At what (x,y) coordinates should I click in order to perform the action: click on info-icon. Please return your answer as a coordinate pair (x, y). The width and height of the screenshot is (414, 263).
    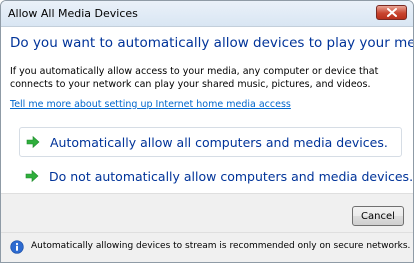
    Looking at the image, I should click on (17, 247).